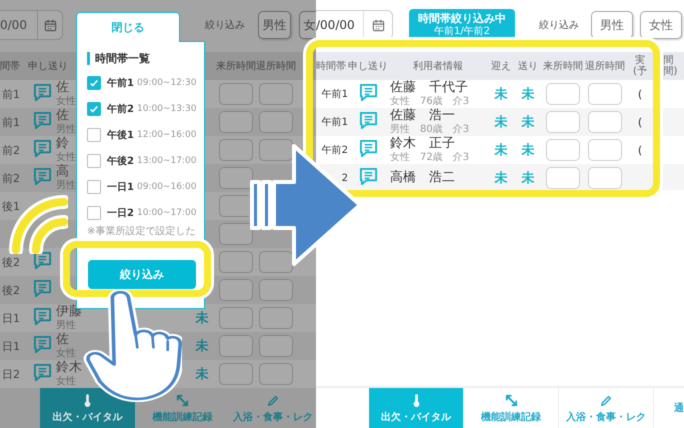 The width and height of the screenshot is (684, 428). Describe the element at coordinates (307, 25) in the screenshot. I see `gender-button: 女` at that location.